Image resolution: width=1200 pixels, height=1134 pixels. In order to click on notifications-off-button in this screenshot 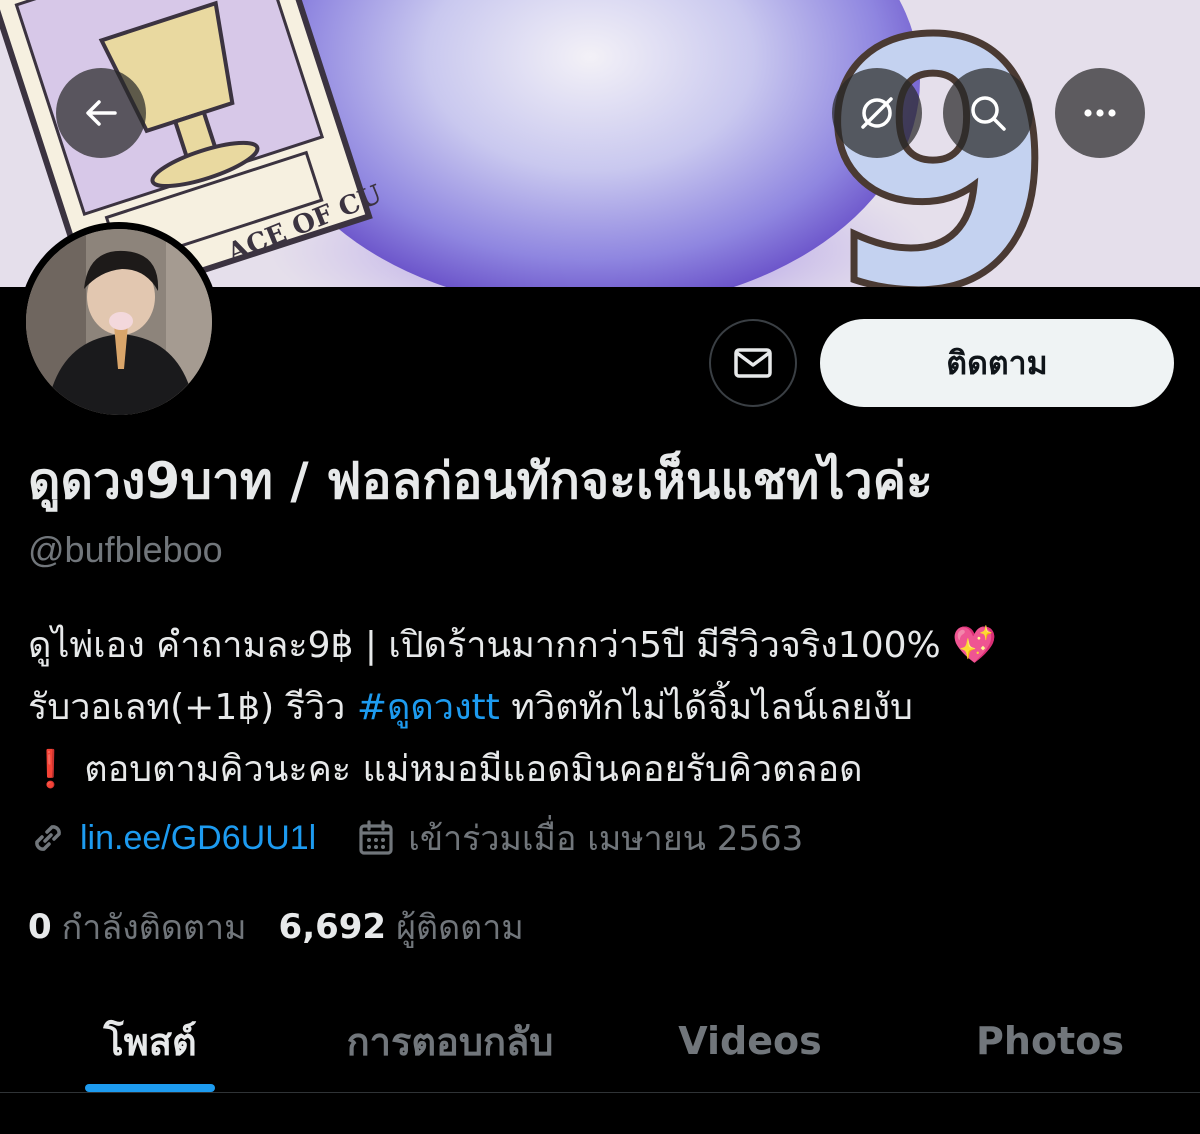, I will do `click(877, 113)`.